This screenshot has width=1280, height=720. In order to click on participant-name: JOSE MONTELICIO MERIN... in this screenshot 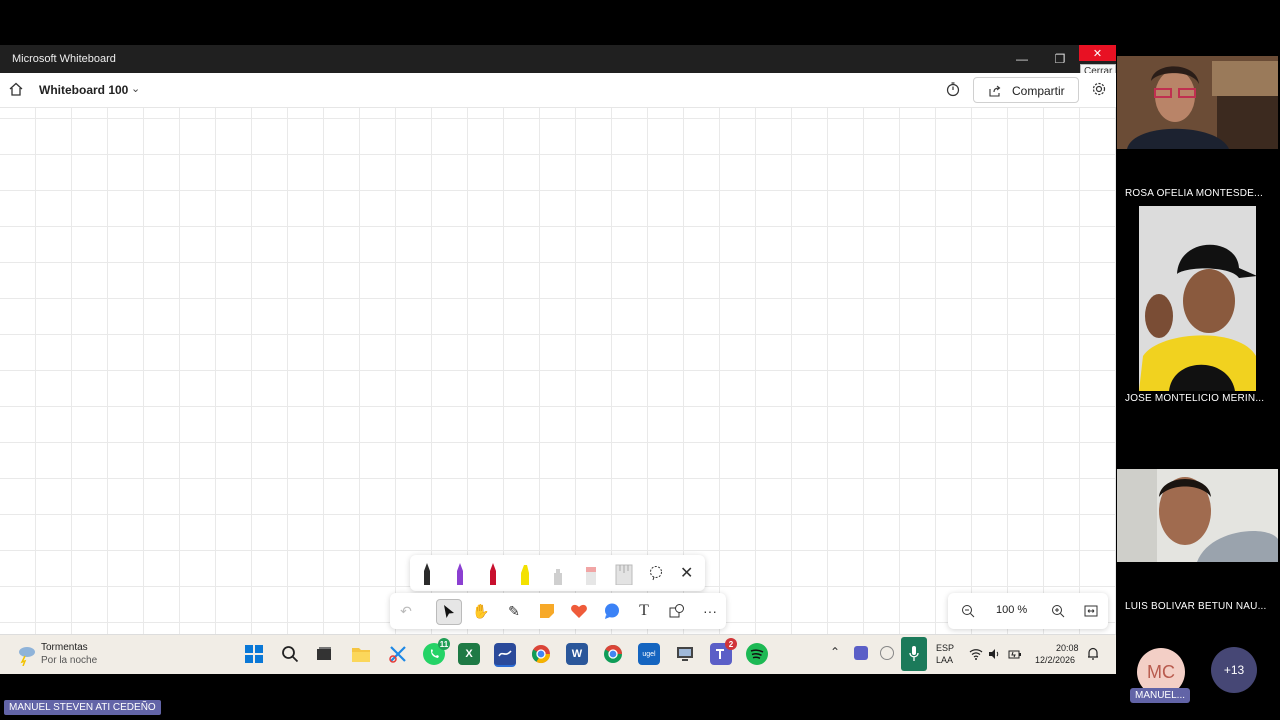, I will do `click(1195, 398)`.